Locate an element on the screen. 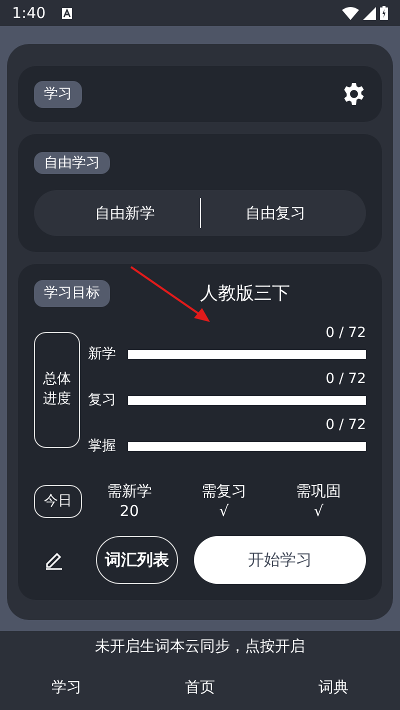  section-tag: 学习目标 is located at coordinates (72, 293).